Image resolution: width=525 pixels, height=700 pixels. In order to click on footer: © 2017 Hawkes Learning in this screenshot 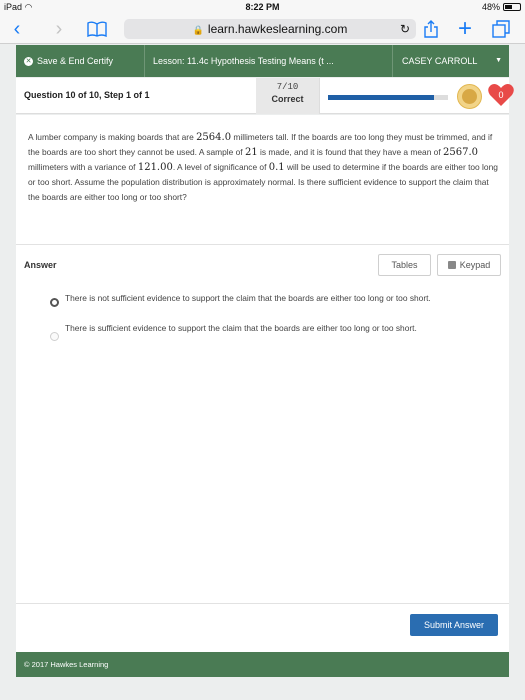, I will do `click(262, 664)`.